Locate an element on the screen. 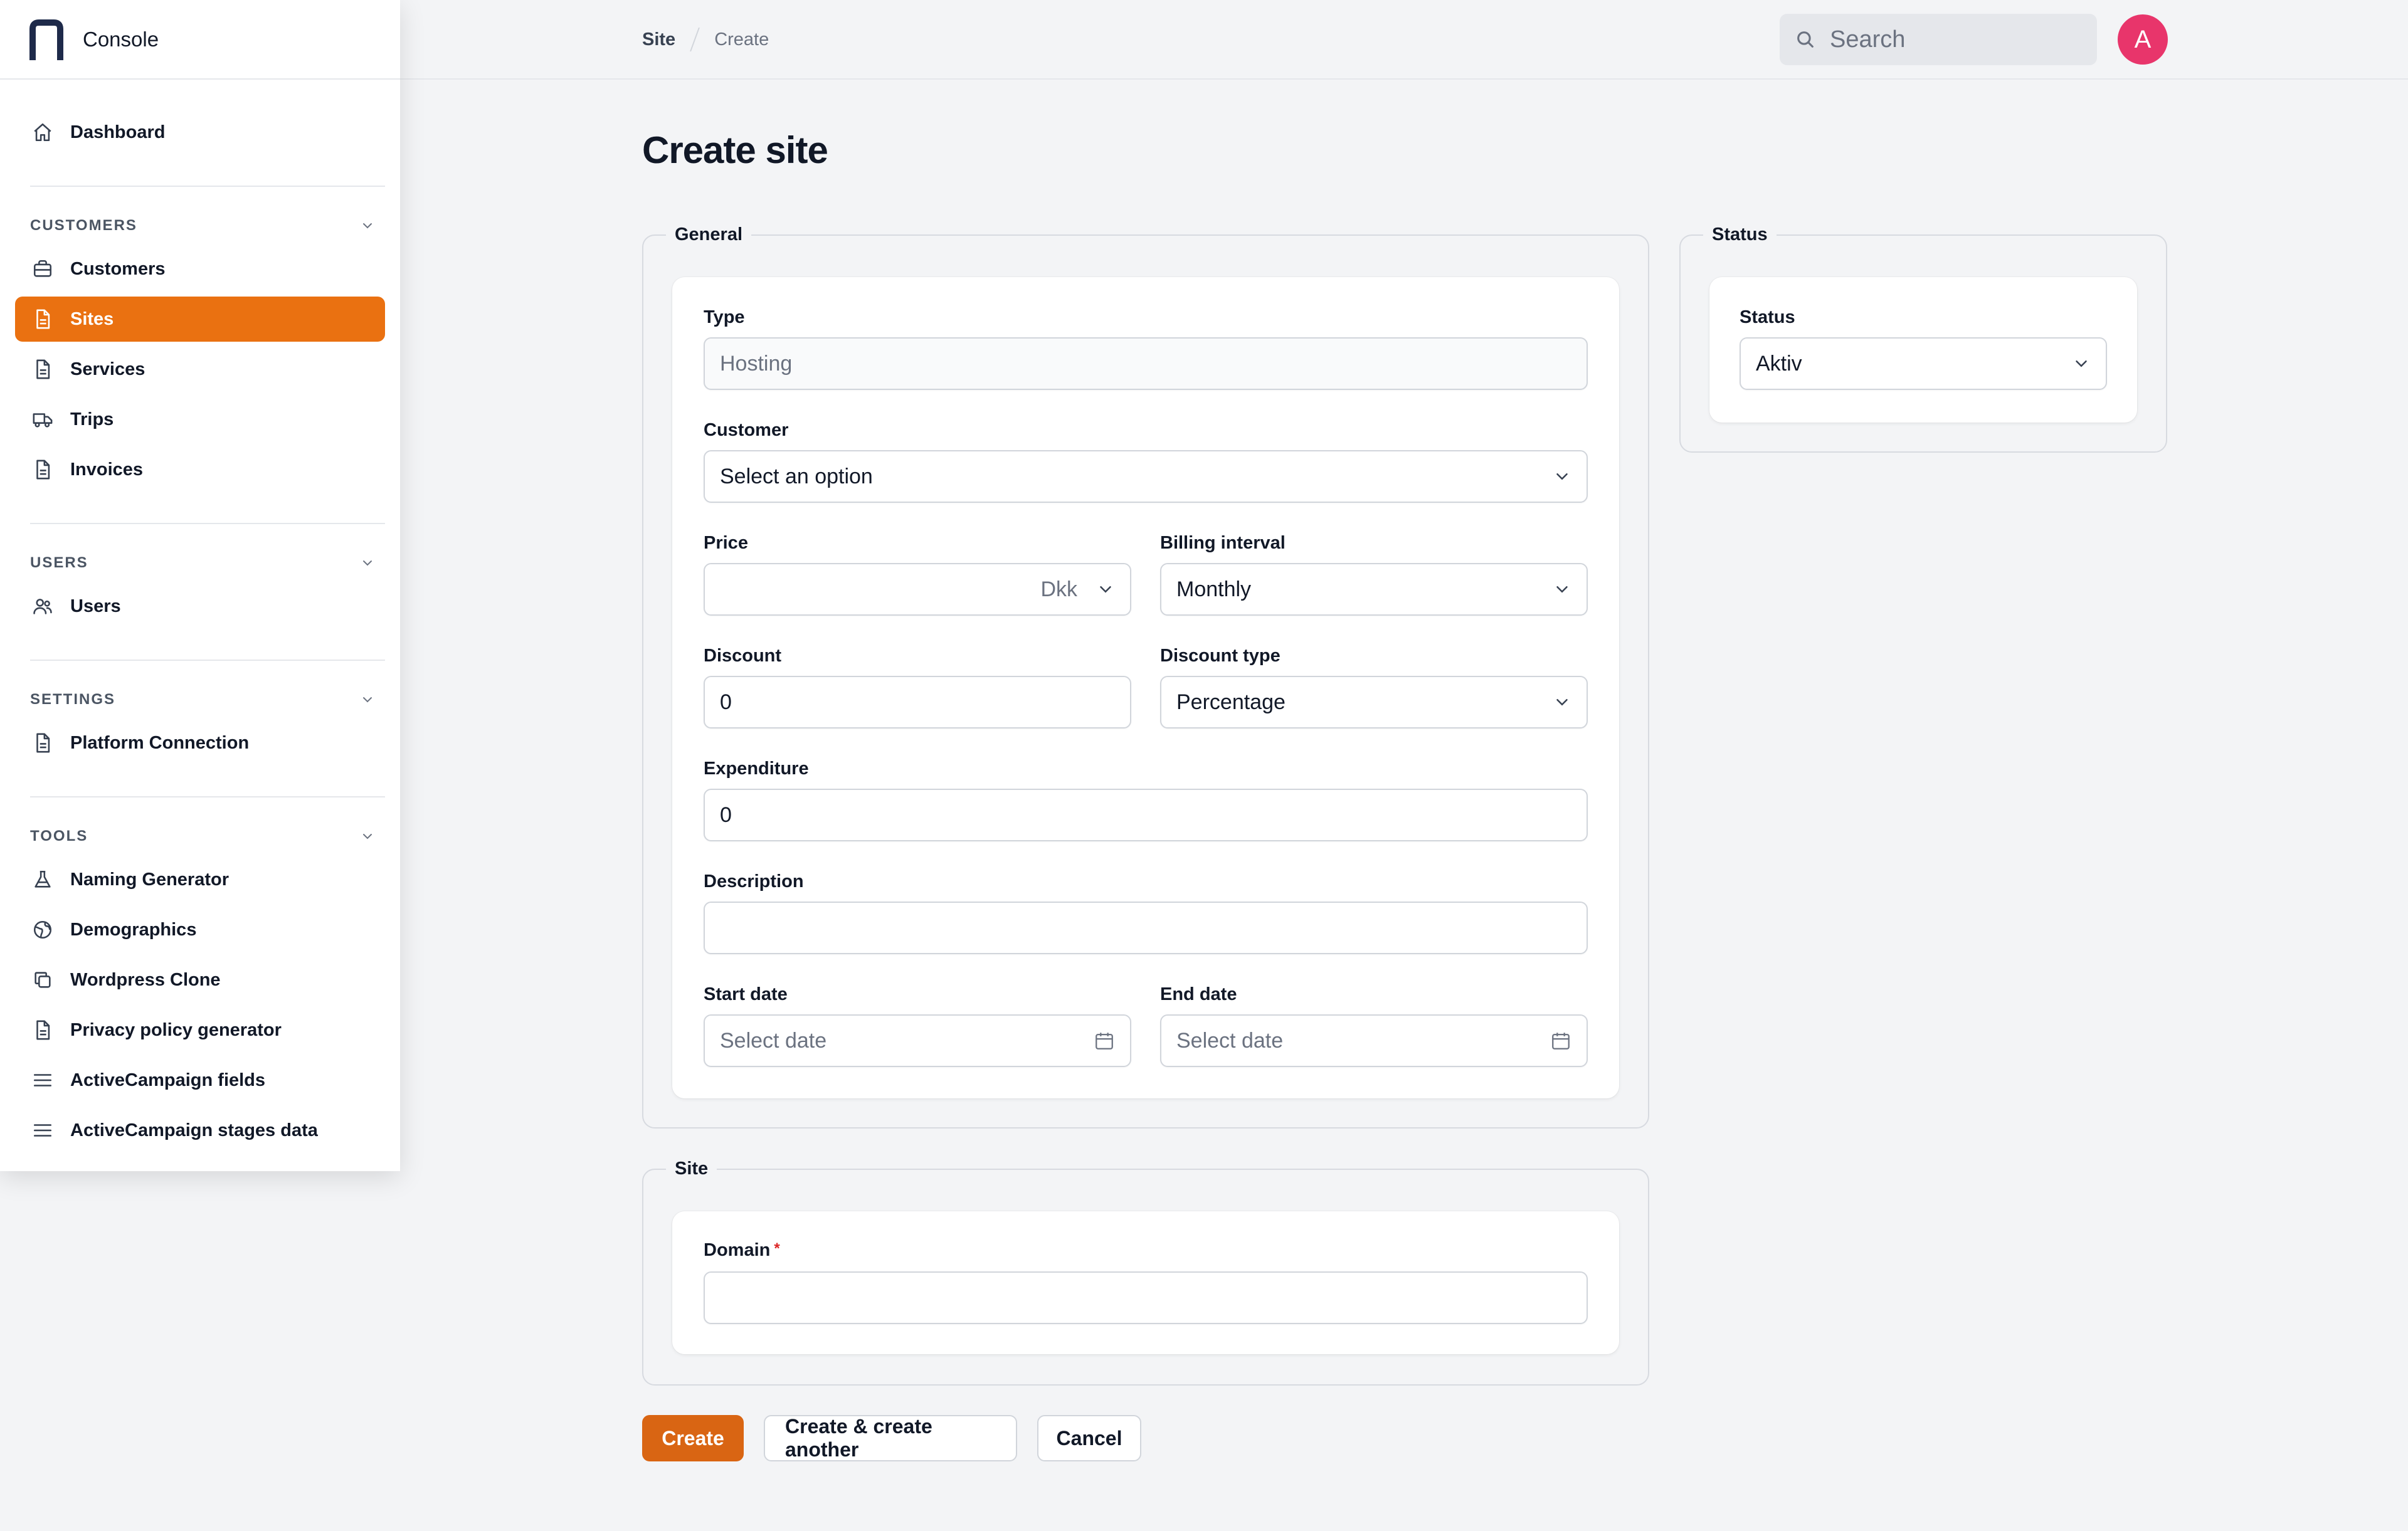 This screenshot has height=1531, width=2408. sidebar-item-activecampaign-stages-data: ActiveCampaign stages data is located at coordinates (200, 1130).